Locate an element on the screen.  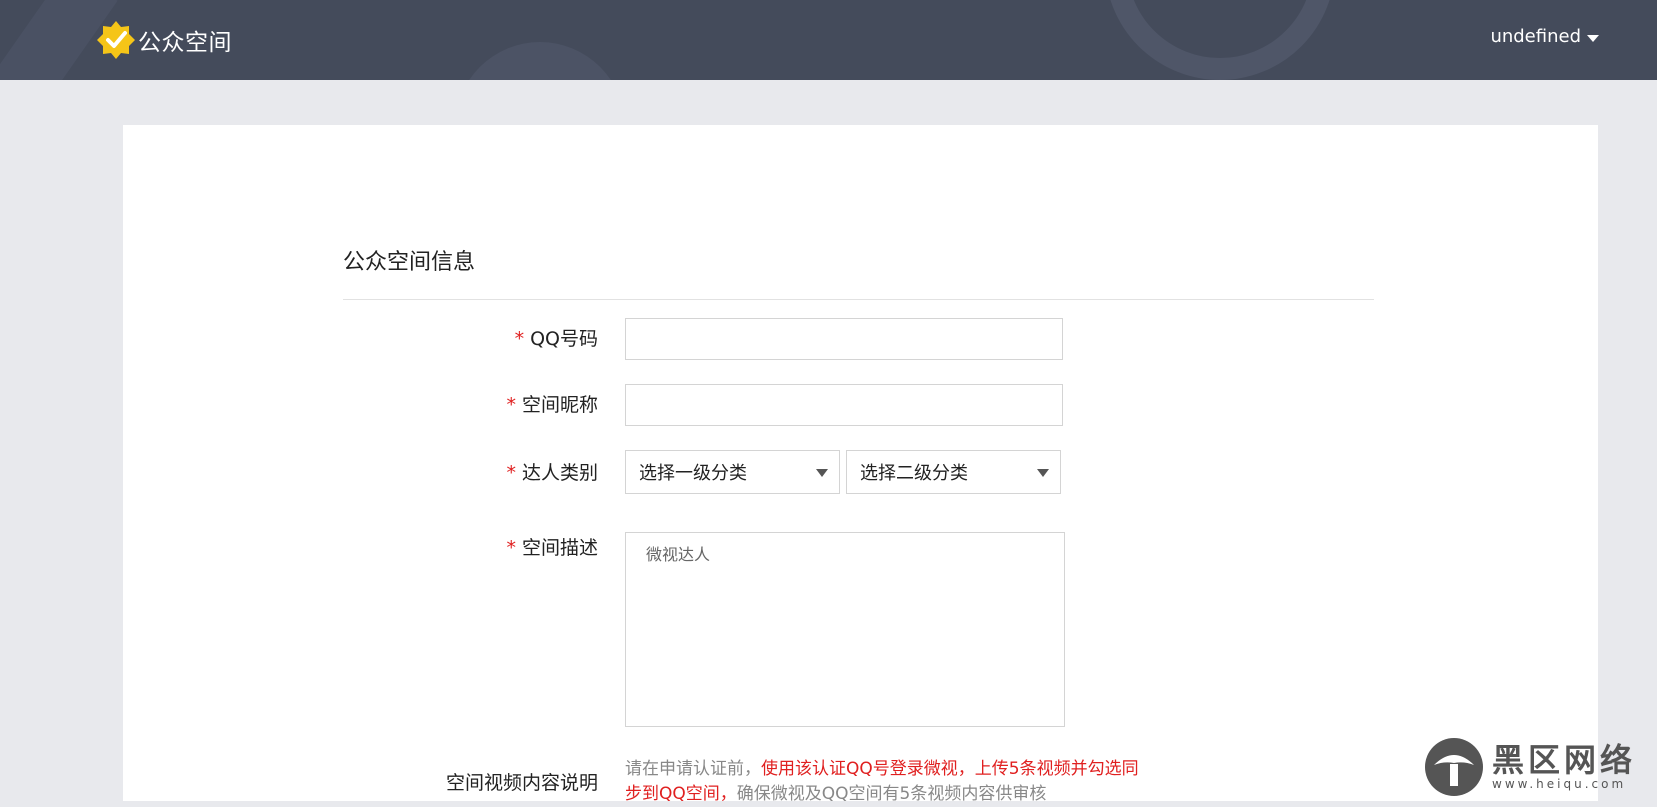
section-title: 公众空间信息 is located at coordinates (409, 262).